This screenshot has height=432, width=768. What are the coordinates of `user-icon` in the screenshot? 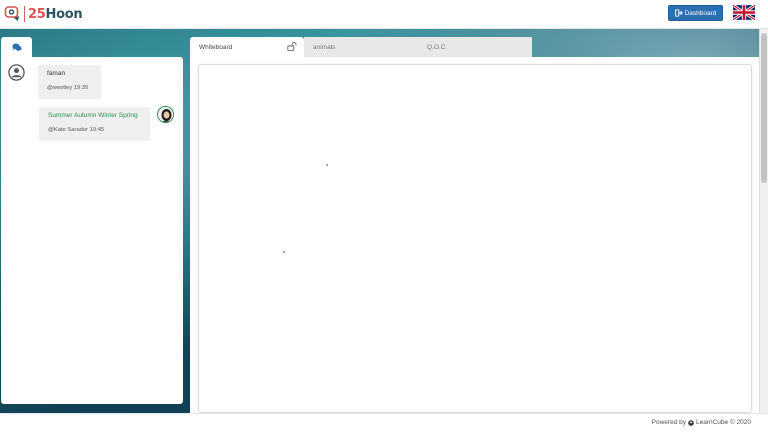 It's located at (16, 72).